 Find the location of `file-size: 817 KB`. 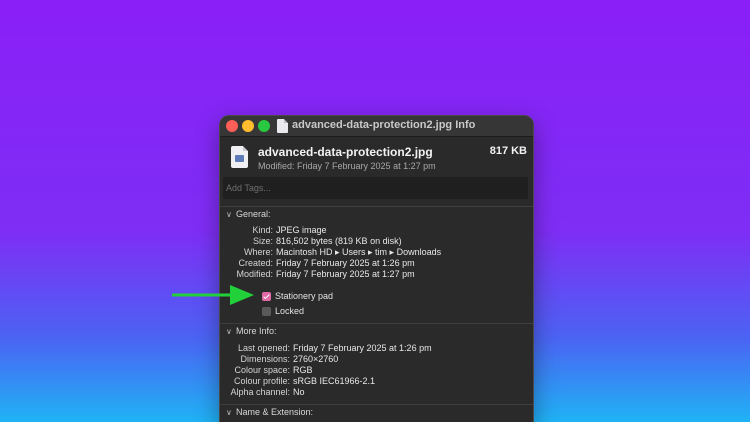

file-size: 817 KB is located at coordinates (508, 151).